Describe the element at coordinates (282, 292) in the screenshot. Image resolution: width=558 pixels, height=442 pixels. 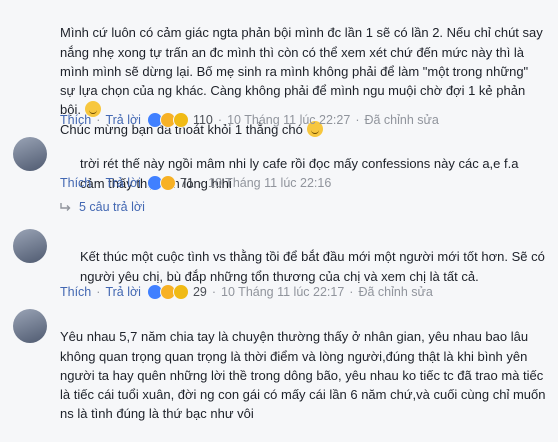
I see `timestamp: 10 Tháng 11 lúc 22:17` at that location.